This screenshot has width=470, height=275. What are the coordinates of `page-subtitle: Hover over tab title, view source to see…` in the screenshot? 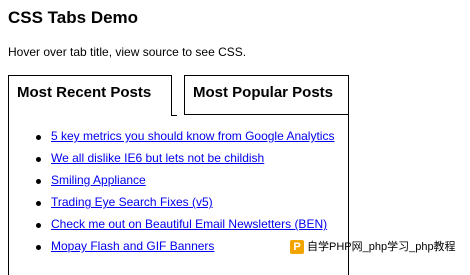 It's located at (127, 52).